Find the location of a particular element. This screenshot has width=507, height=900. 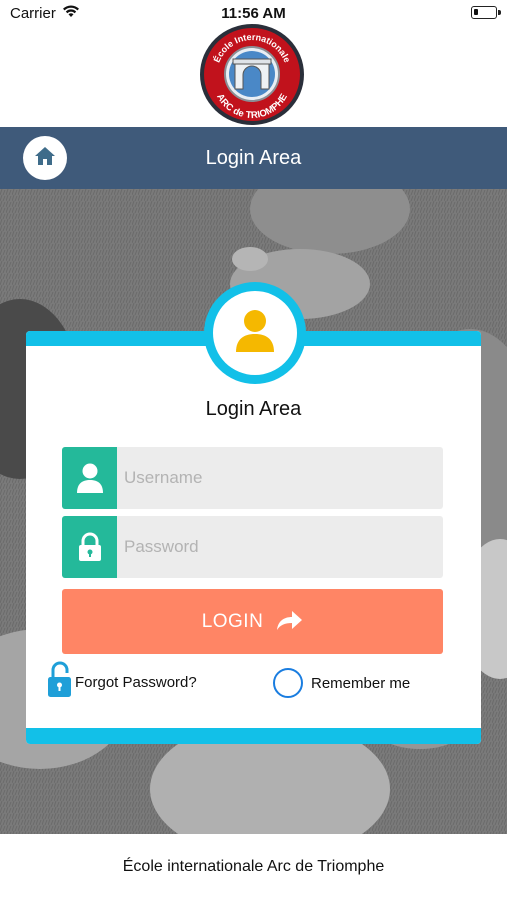

login-button: LOGIN is located at coordinates (252, 621).